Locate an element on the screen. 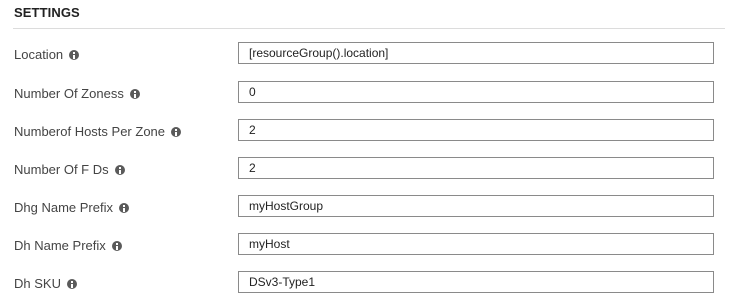 Image resolution: width=738 pixels, height=306 pixels. form-row-location: Location [resourceGroup().location] is located at coordinates (369, 54).